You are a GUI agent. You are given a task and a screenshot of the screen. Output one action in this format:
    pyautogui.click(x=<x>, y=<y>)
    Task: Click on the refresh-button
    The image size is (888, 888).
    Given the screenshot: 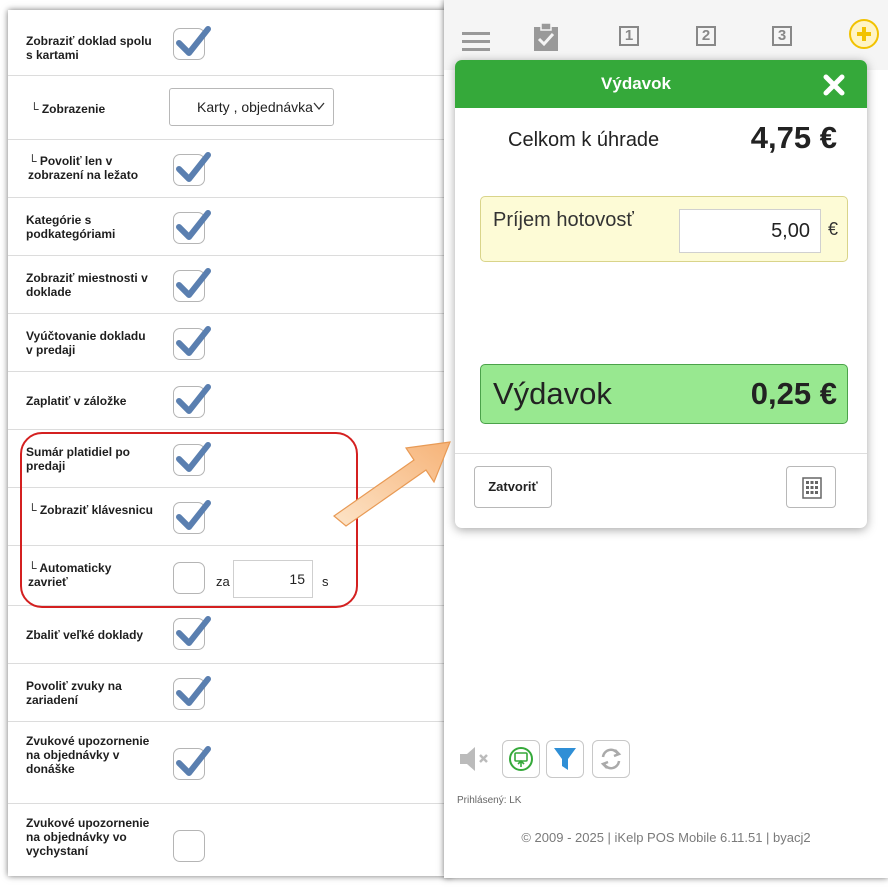 What is the action you would take?
    pyautogui.click(x=611, y=759)
    